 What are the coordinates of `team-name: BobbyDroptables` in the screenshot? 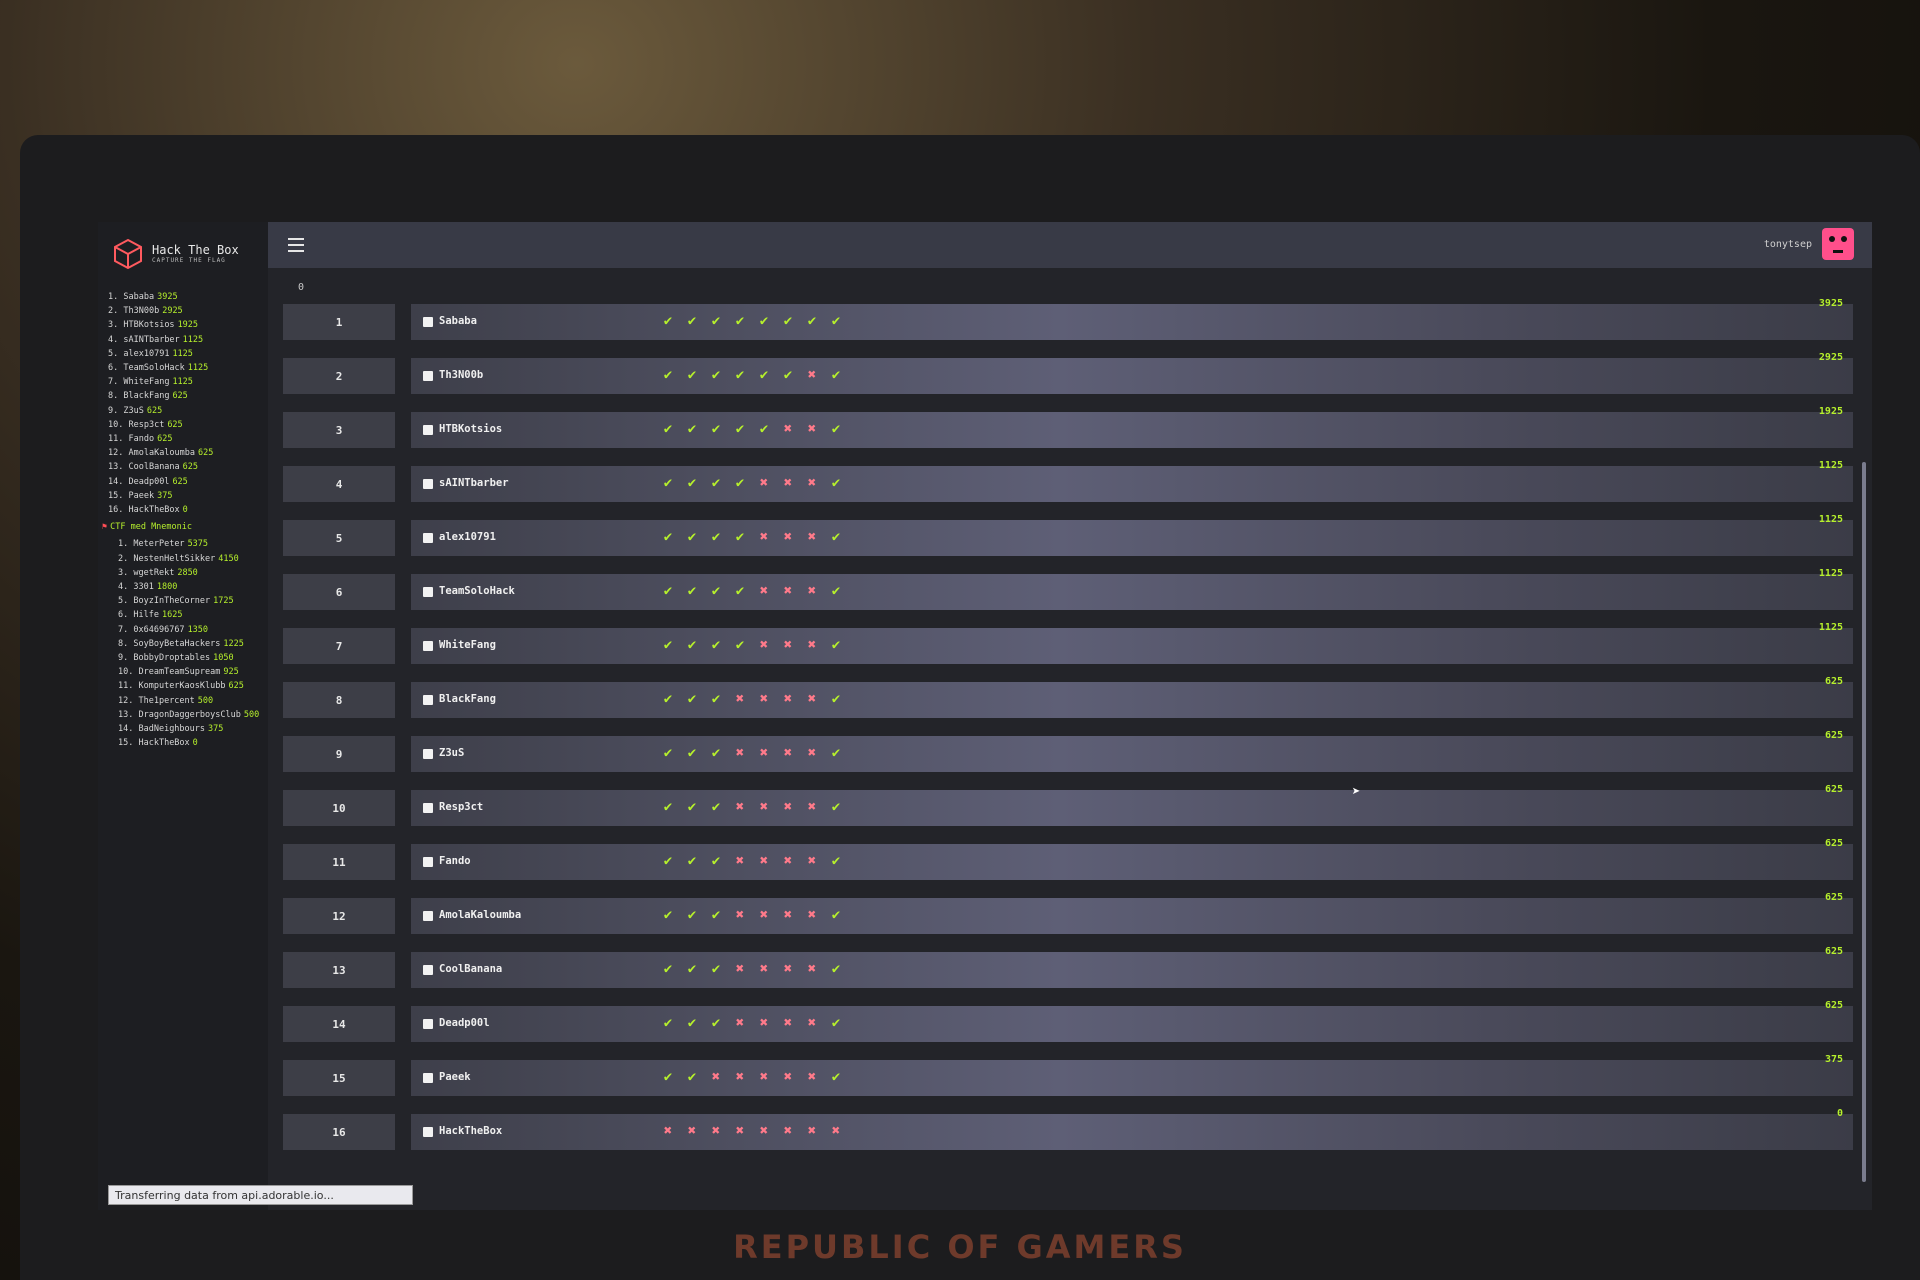 It's located at (172, 658).